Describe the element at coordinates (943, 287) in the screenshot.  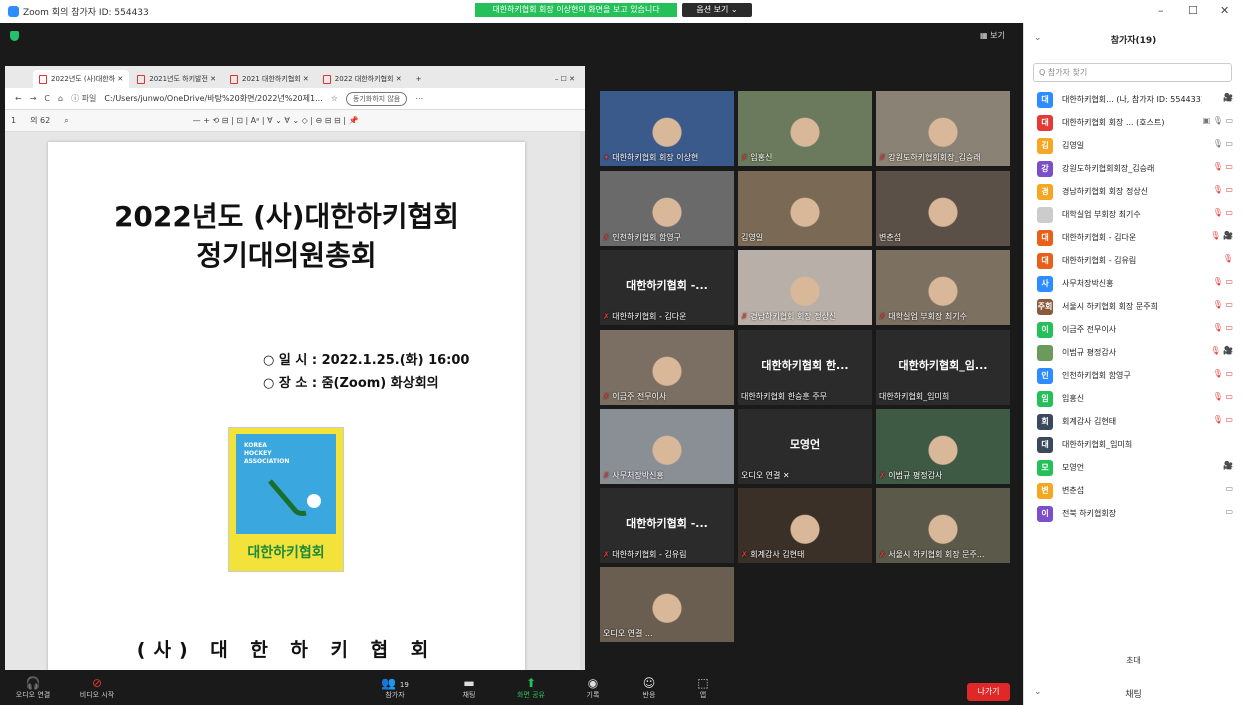
I see `video-tile: ✗ 대학실업 부회장 최기수` at that location.